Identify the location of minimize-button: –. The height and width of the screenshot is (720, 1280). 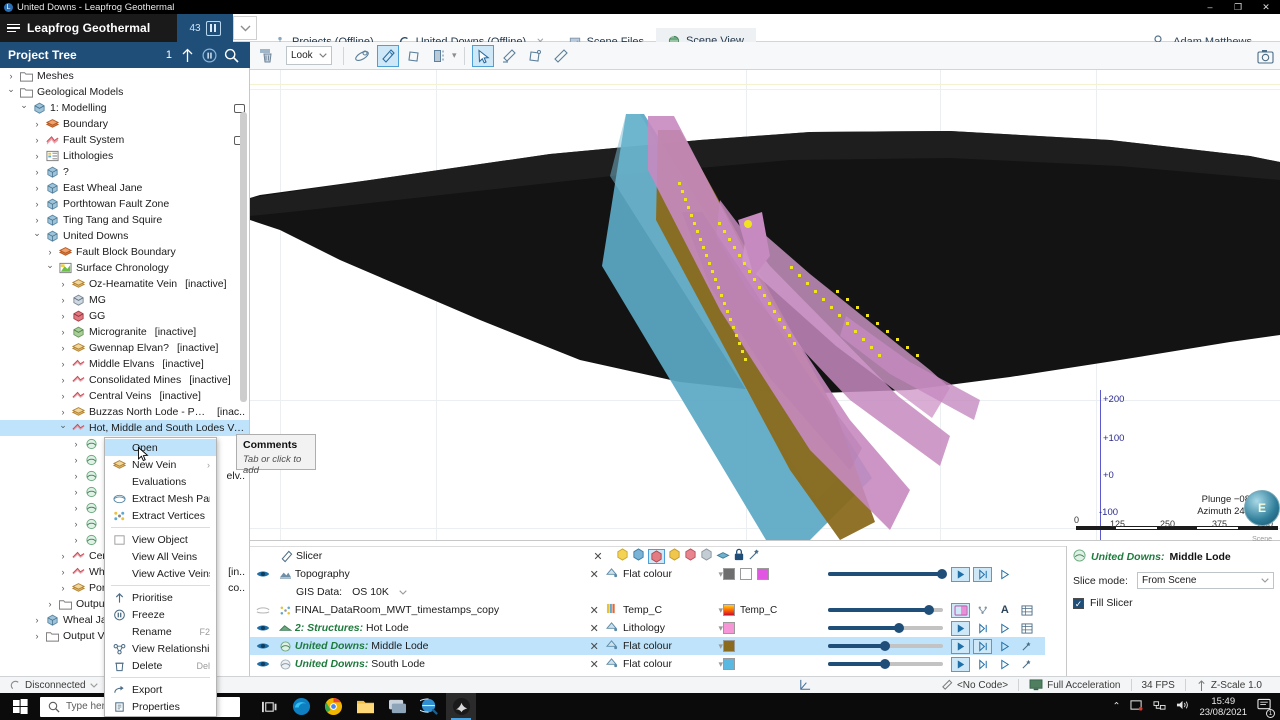
(1210, 7).